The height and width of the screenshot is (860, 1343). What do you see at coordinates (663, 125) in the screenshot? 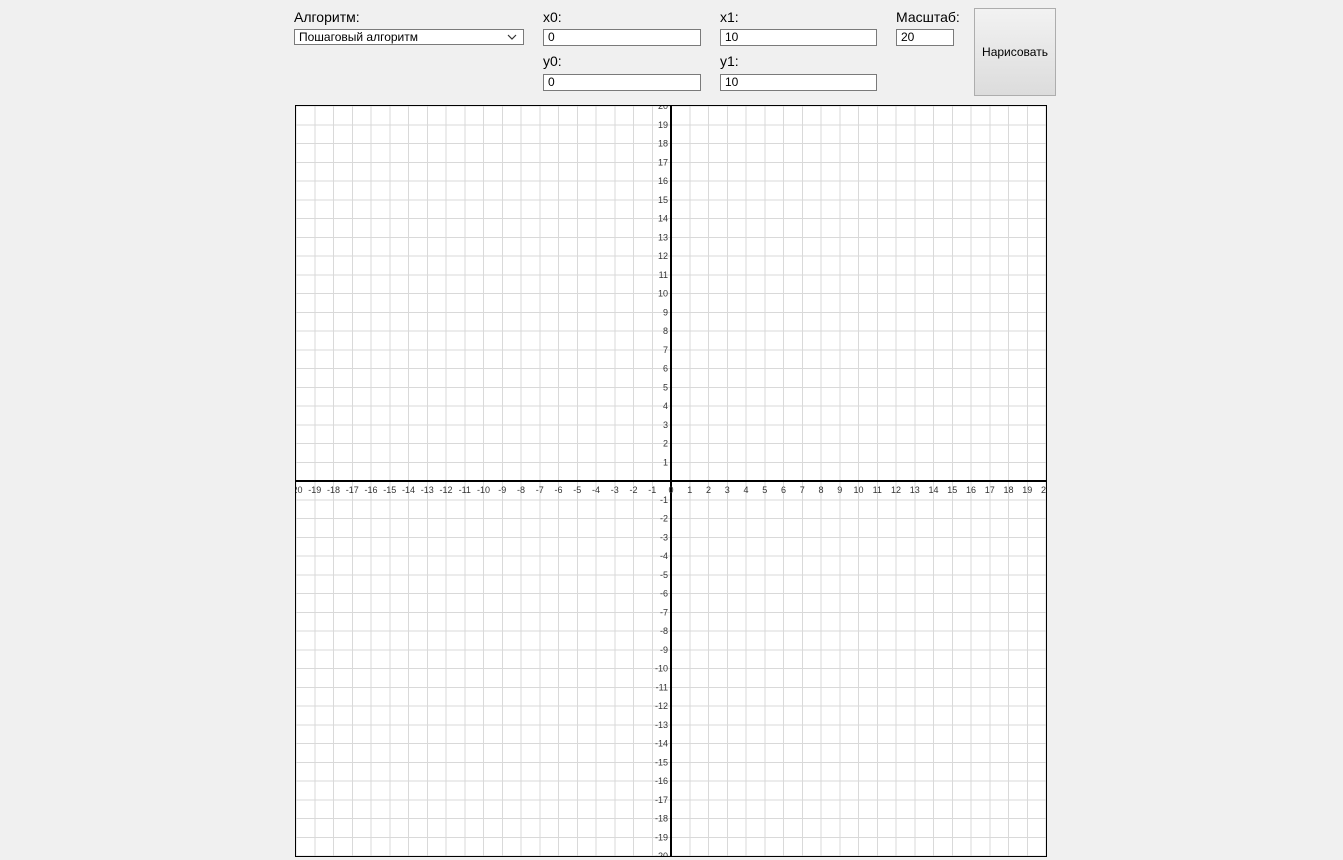
I see `y-tick-label: 19` at bounding box center [663, 125].